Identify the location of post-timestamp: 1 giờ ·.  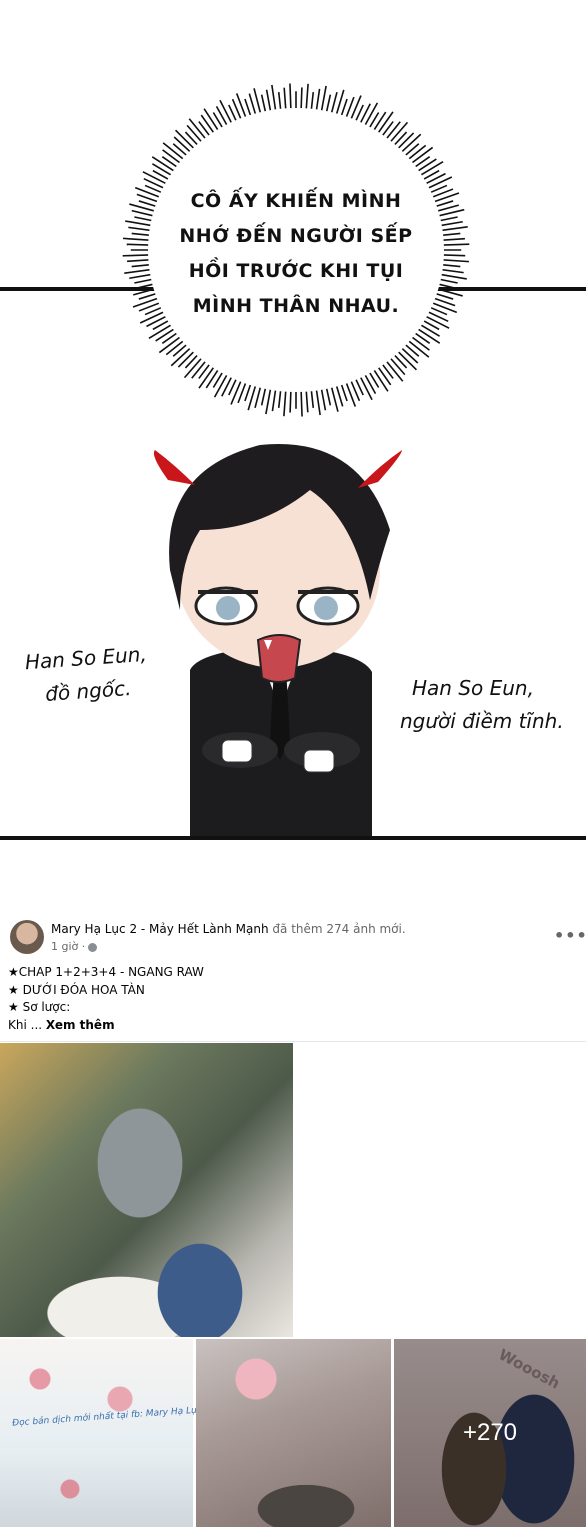
(74, 946).